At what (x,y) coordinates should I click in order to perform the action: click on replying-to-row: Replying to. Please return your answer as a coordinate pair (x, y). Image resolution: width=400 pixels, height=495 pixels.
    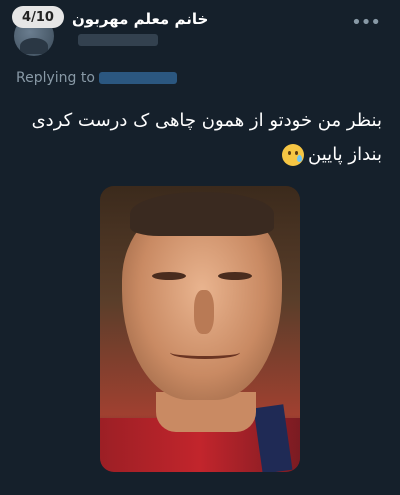
    Looking at the image, I should click on (96, 78).